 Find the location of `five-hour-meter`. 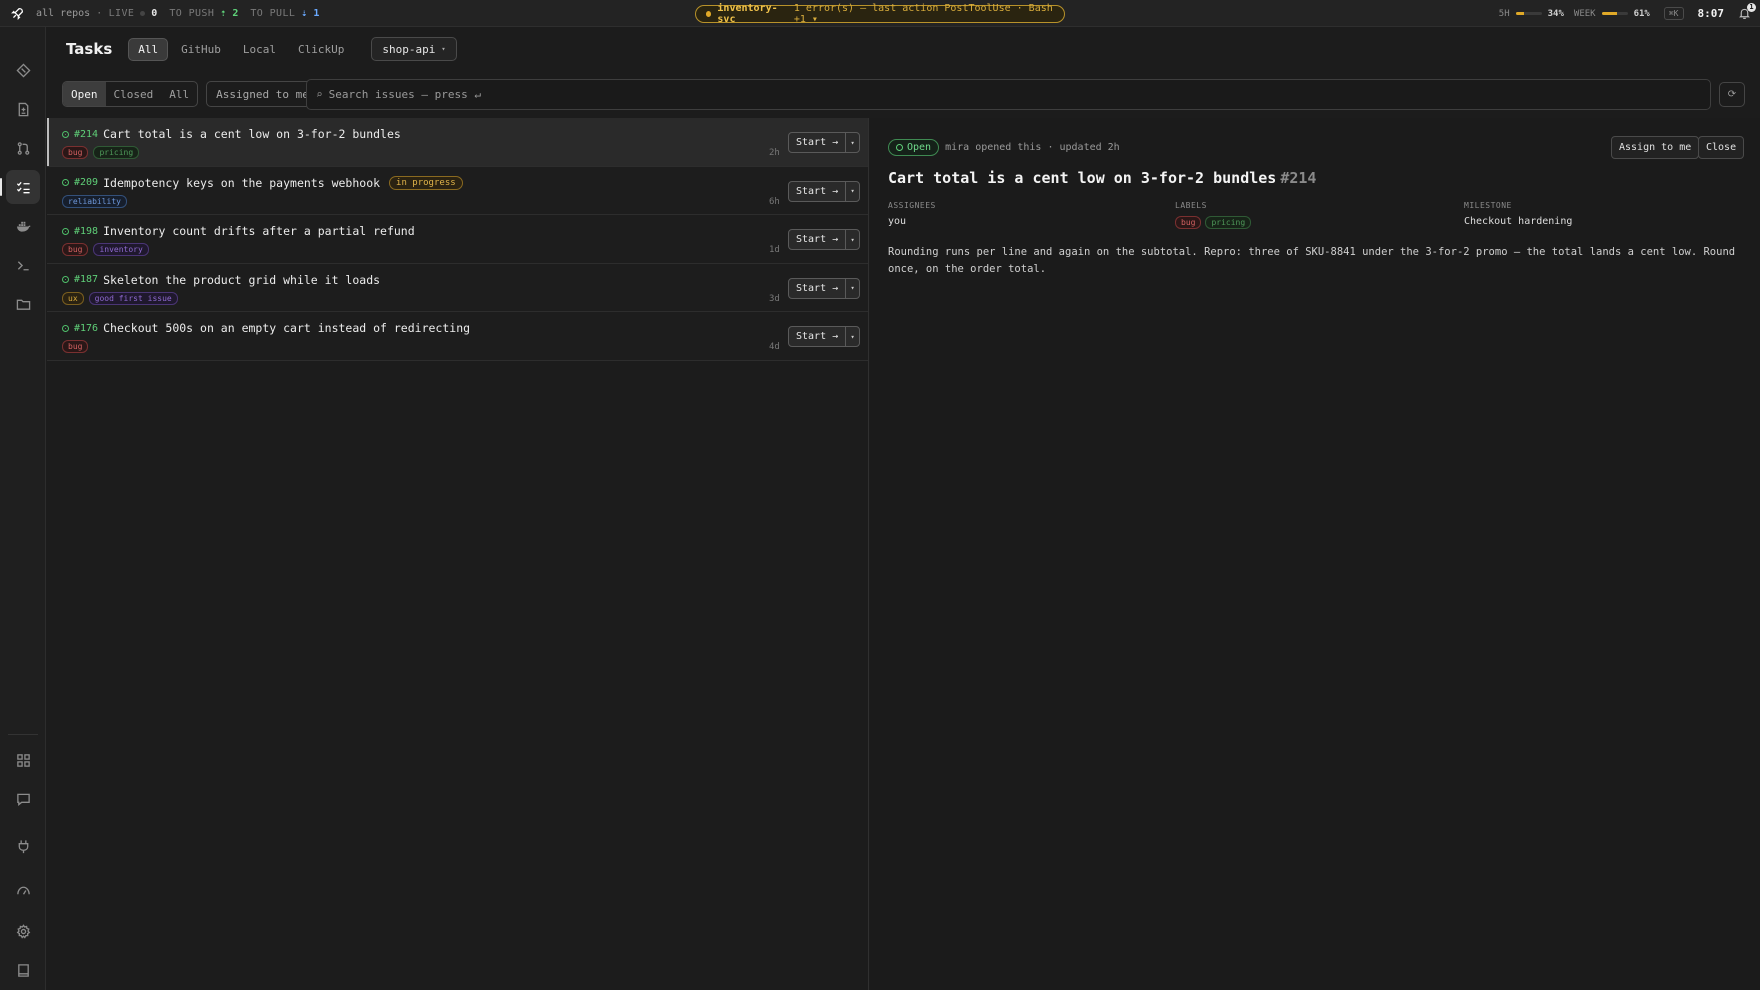

five-hour-meter is located at coordinates (1528, 13).